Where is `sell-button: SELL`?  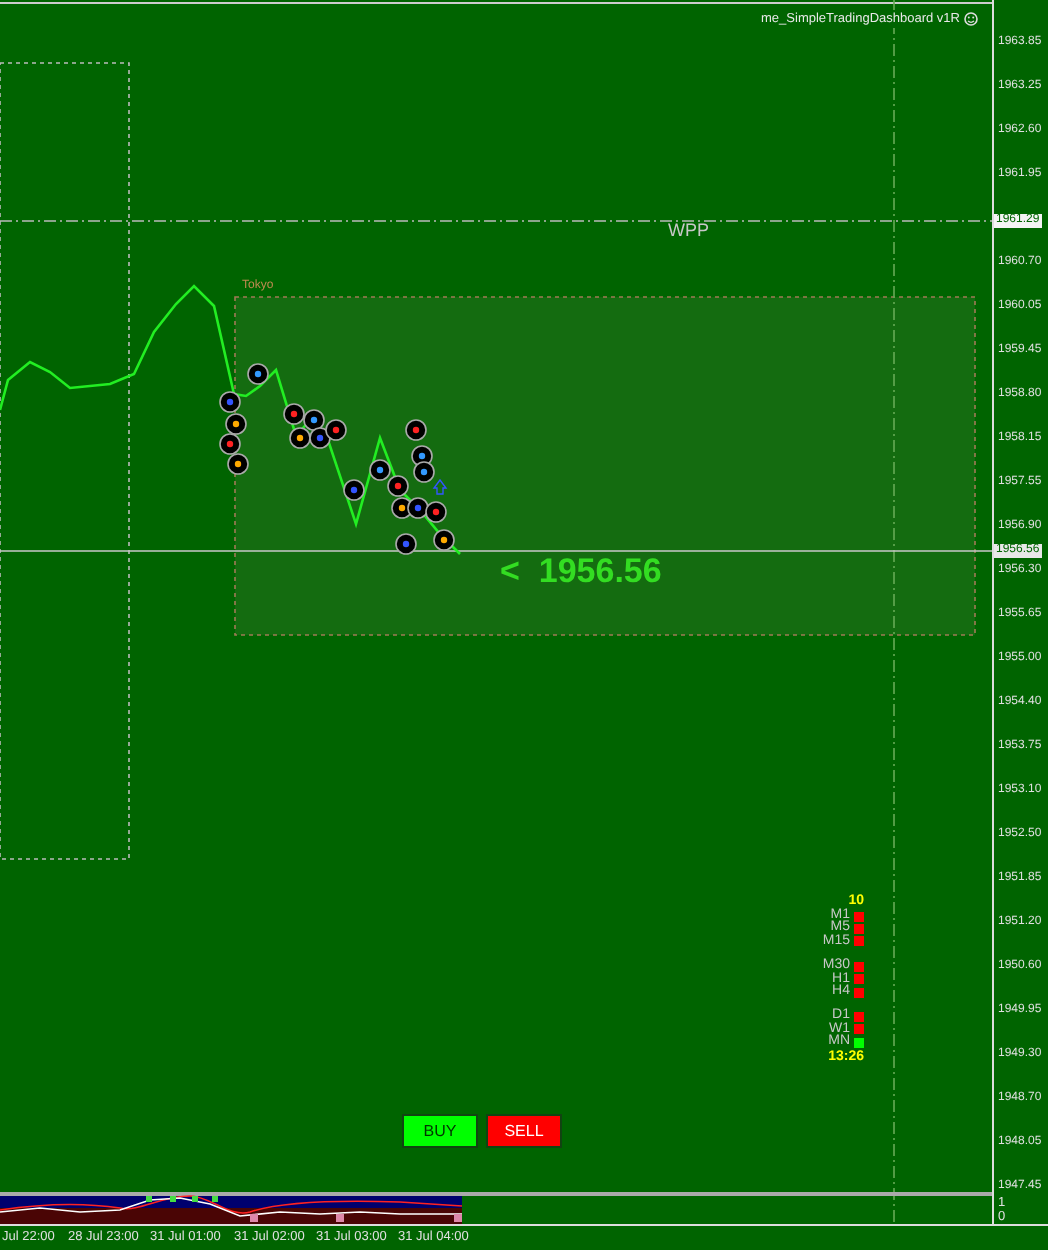
sell-button: SELL is located at coordinates (524, 1131).